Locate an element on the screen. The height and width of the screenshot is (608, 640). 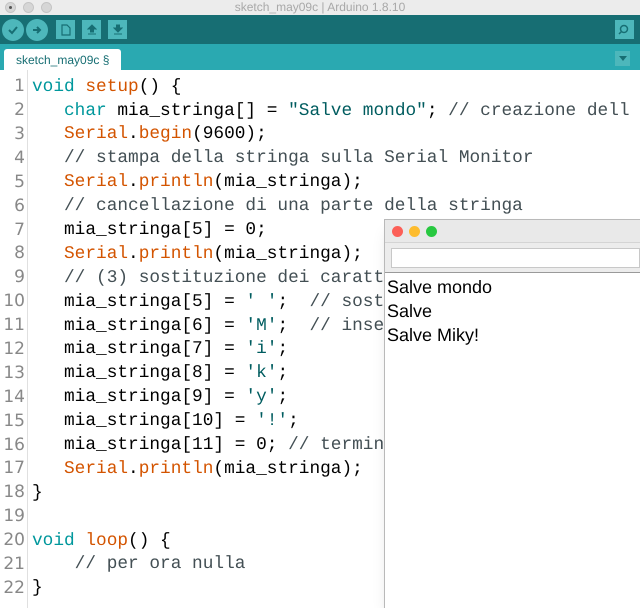
line-number: 12 is located at coordinates (14, 349).